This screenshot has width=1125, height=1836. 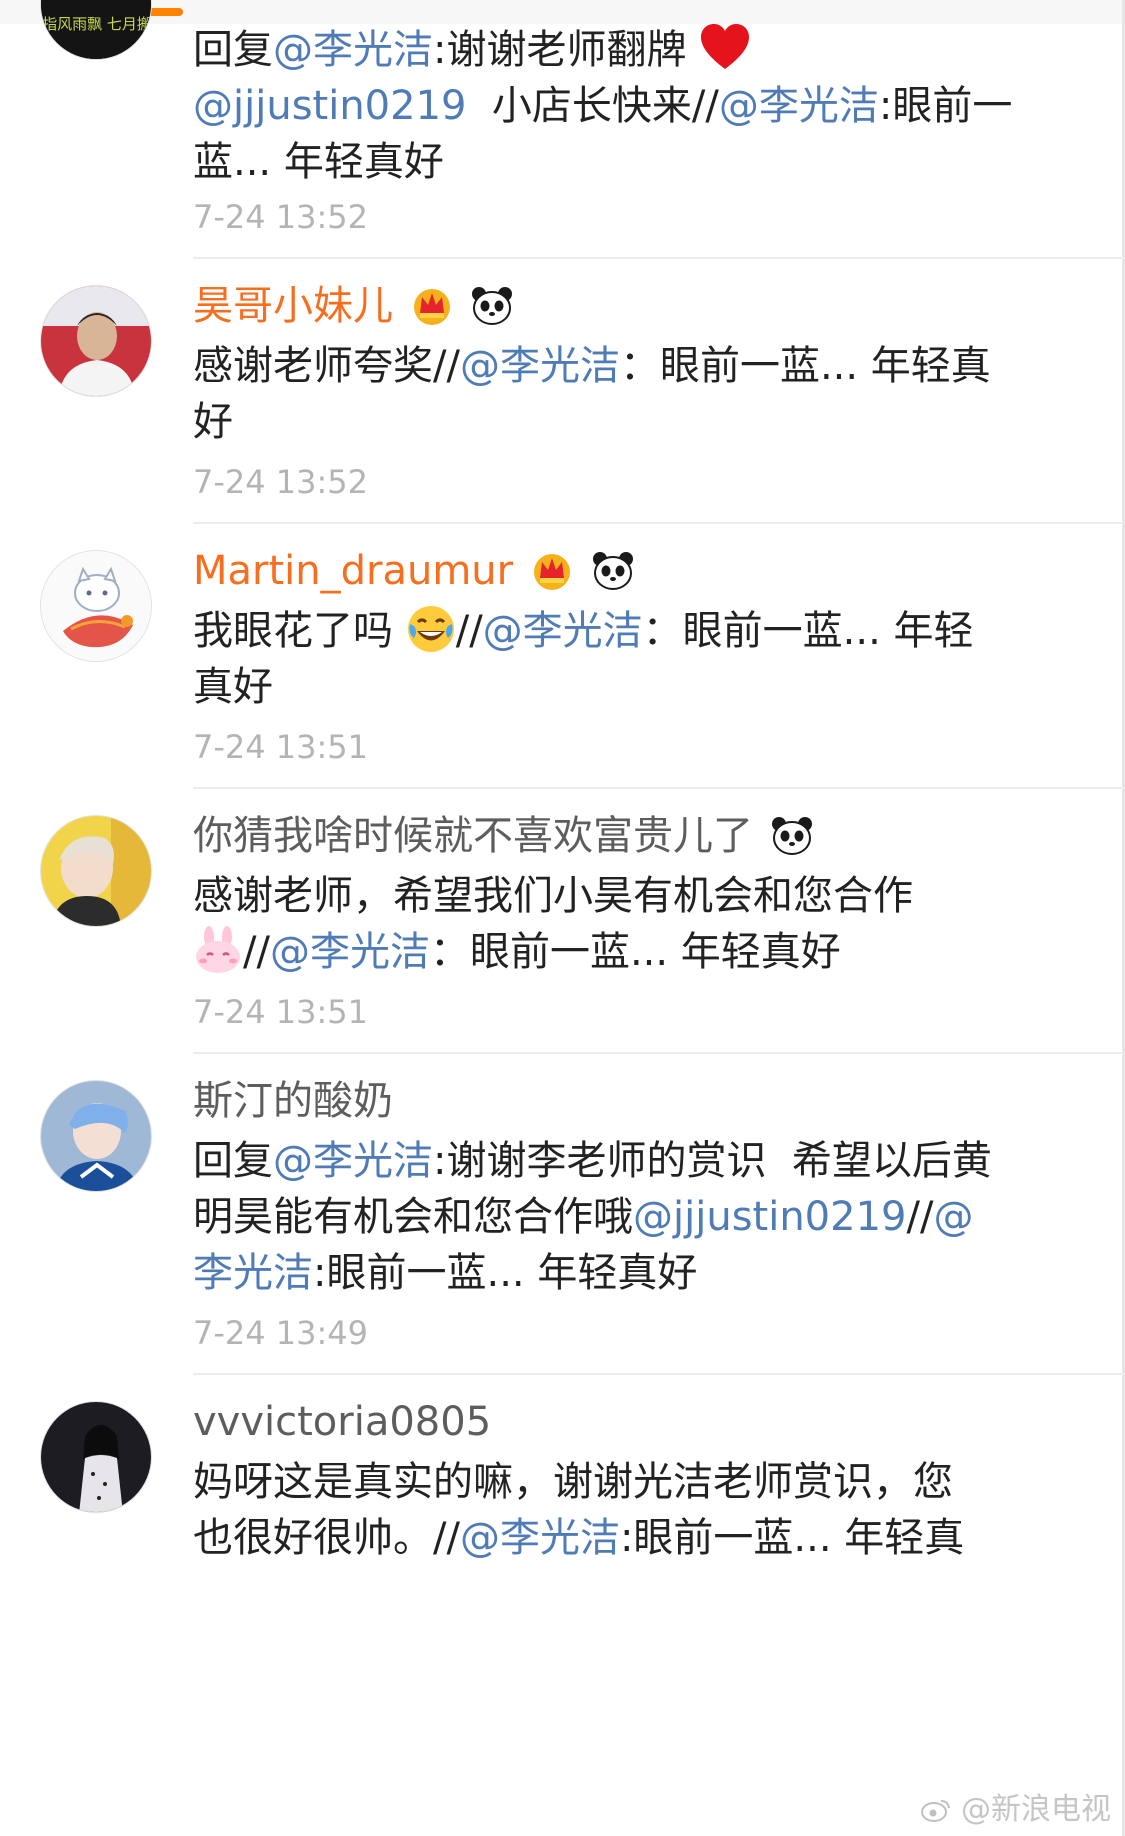 I want to click on weibo-logo-icon, so click(x=936, y=1811).